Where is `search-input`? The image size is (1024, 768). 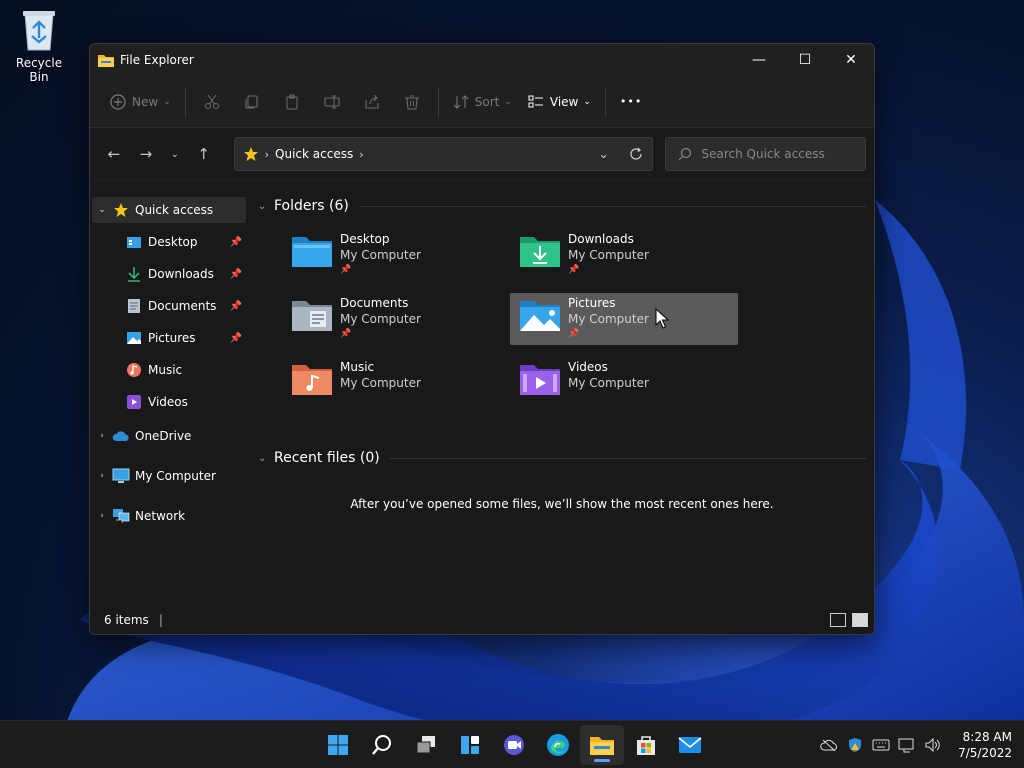 search-input is located at coordinates (776, 154).